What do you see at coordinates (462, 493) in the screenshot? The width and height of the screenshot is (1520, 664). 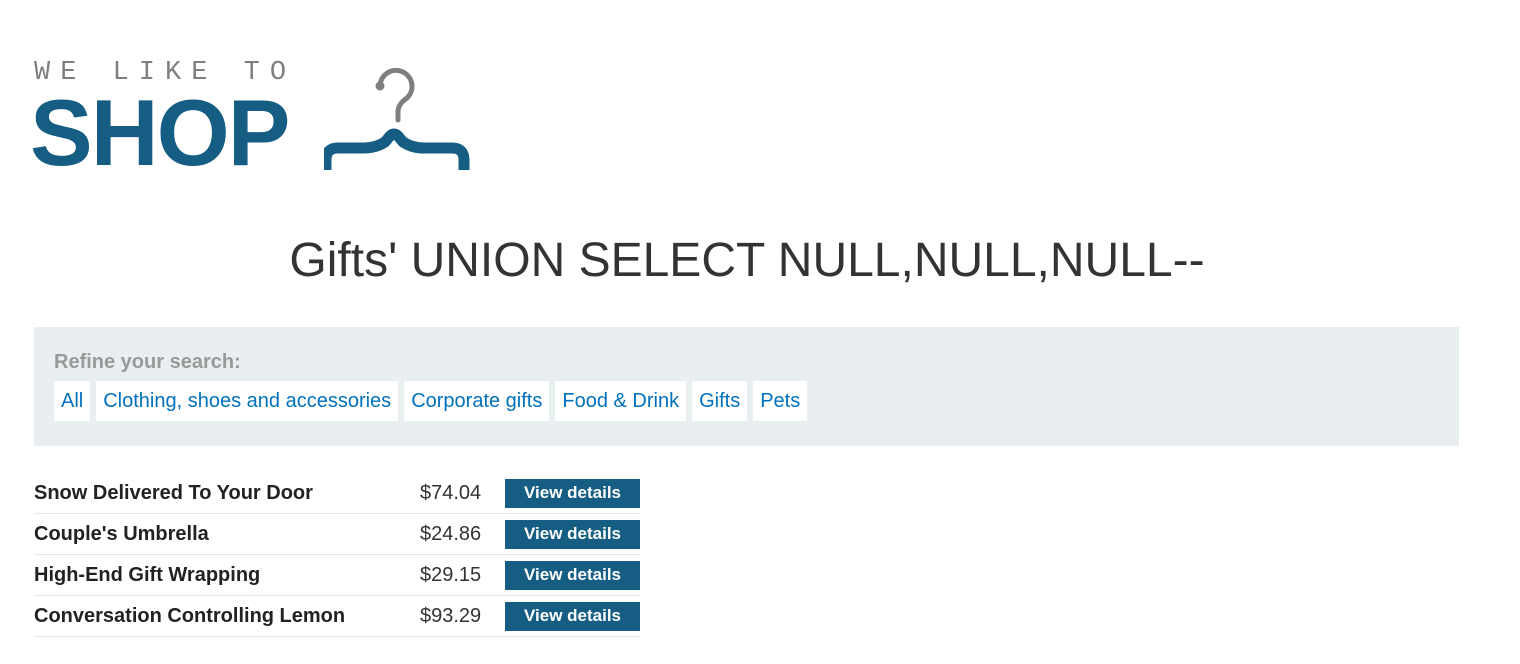 I see `product-price: $74.04` at bounding box center [462, 493].